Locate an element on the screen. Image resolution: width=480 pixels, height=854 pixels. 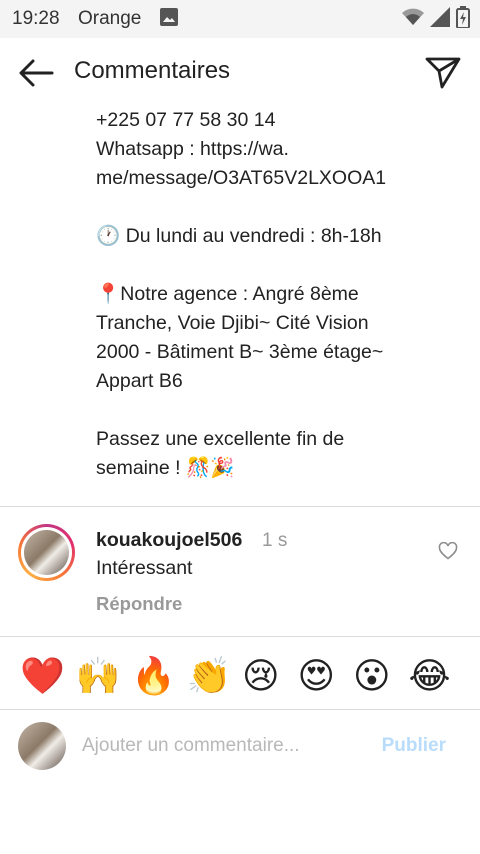
page-title: Commentaires is located at coordinates (152, 70).